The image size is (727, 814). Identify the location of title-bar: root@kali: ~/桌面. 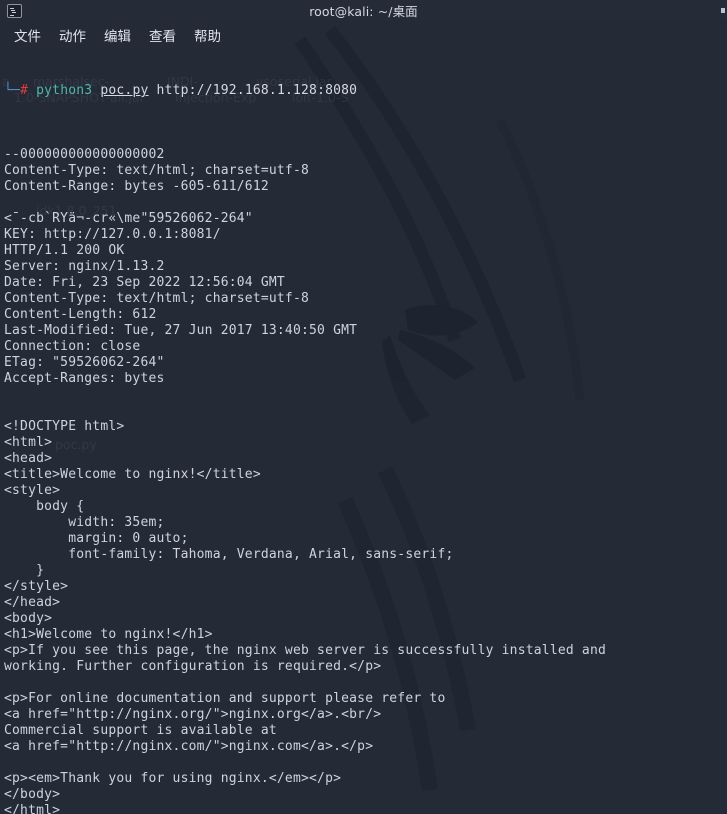
(363, 10).